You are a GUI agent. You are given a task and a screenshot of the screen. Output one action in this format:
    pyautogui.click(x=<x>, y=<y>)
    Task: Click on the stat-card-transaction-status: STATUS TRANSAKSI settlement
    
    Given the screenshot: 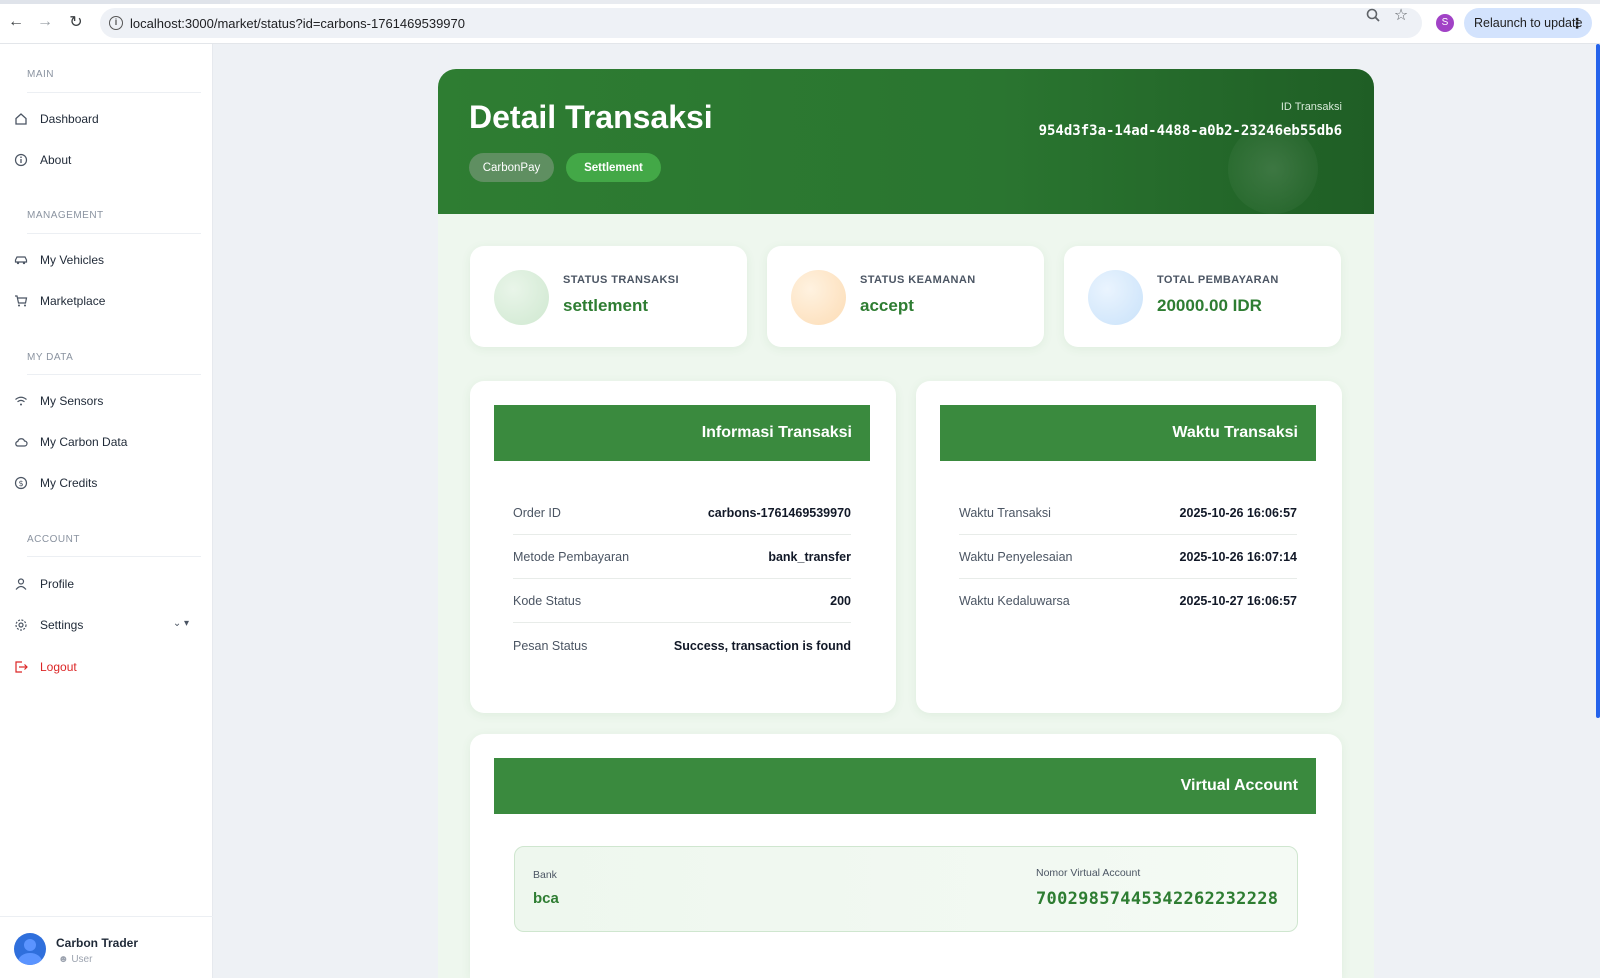 What is the action you would take?
    pyautogui.click(x=608, y=296)
    